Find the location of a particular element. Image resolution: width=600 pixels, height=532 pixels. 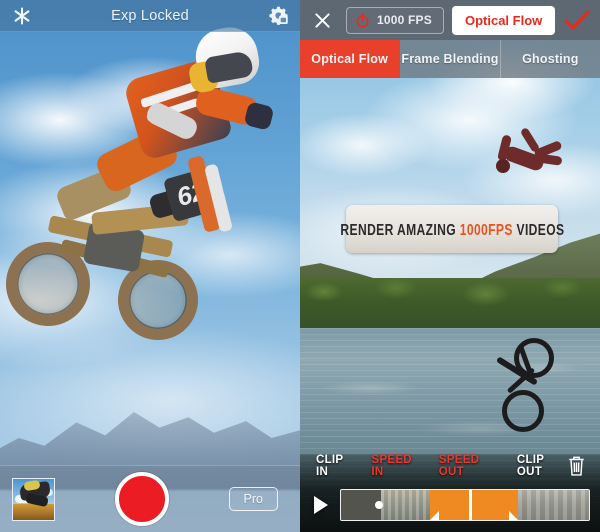

sparkle-icon is located at coordinates (22, 16).